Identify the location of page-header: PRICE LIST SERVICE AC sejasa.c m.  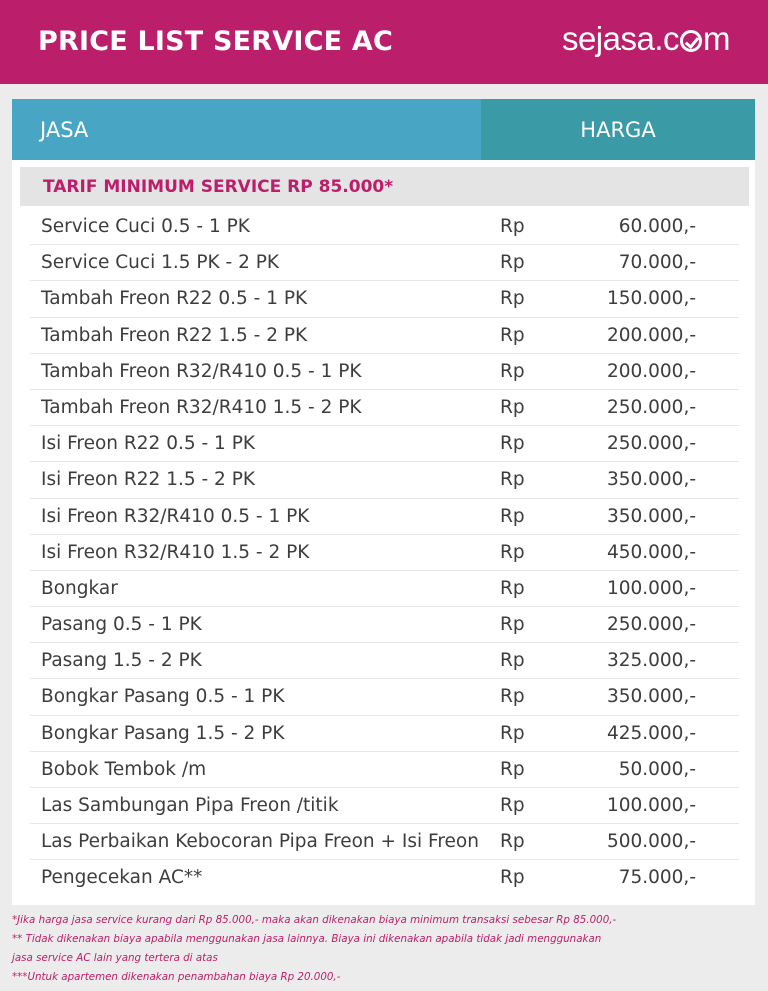
(384, 42).